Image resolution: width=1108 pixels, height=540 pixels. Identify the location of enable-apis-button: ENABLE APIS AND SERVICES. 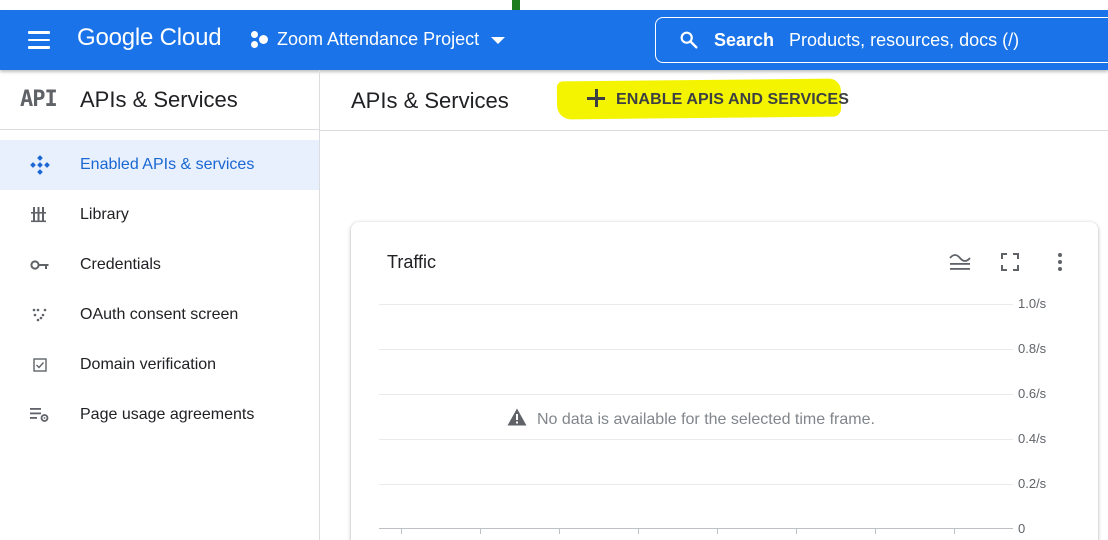
(702, 99).